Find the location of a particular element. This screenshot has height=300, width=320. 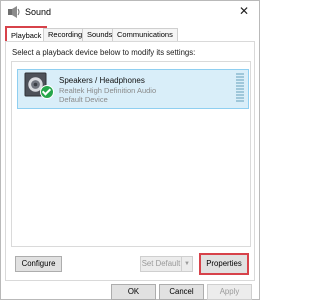

default-checkmark-icon is located at coordinates (47, 92).